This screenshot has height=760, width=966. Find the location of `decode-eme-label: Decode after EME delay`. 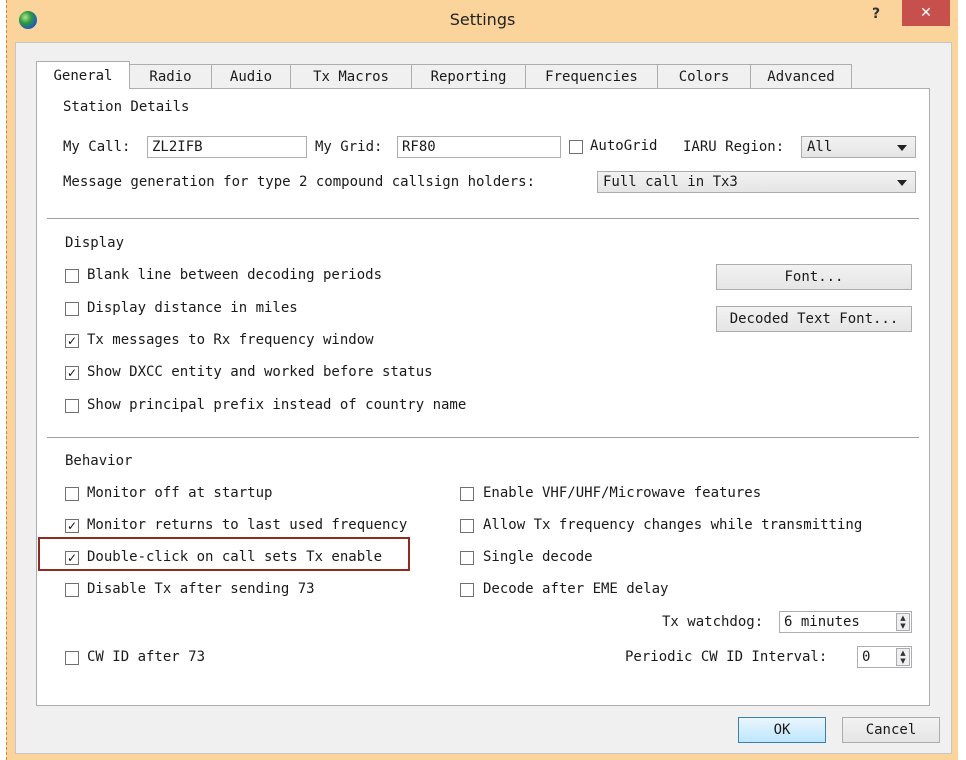

decode-eme-label: Decode after EME delay is located at coordinates (576, 589).